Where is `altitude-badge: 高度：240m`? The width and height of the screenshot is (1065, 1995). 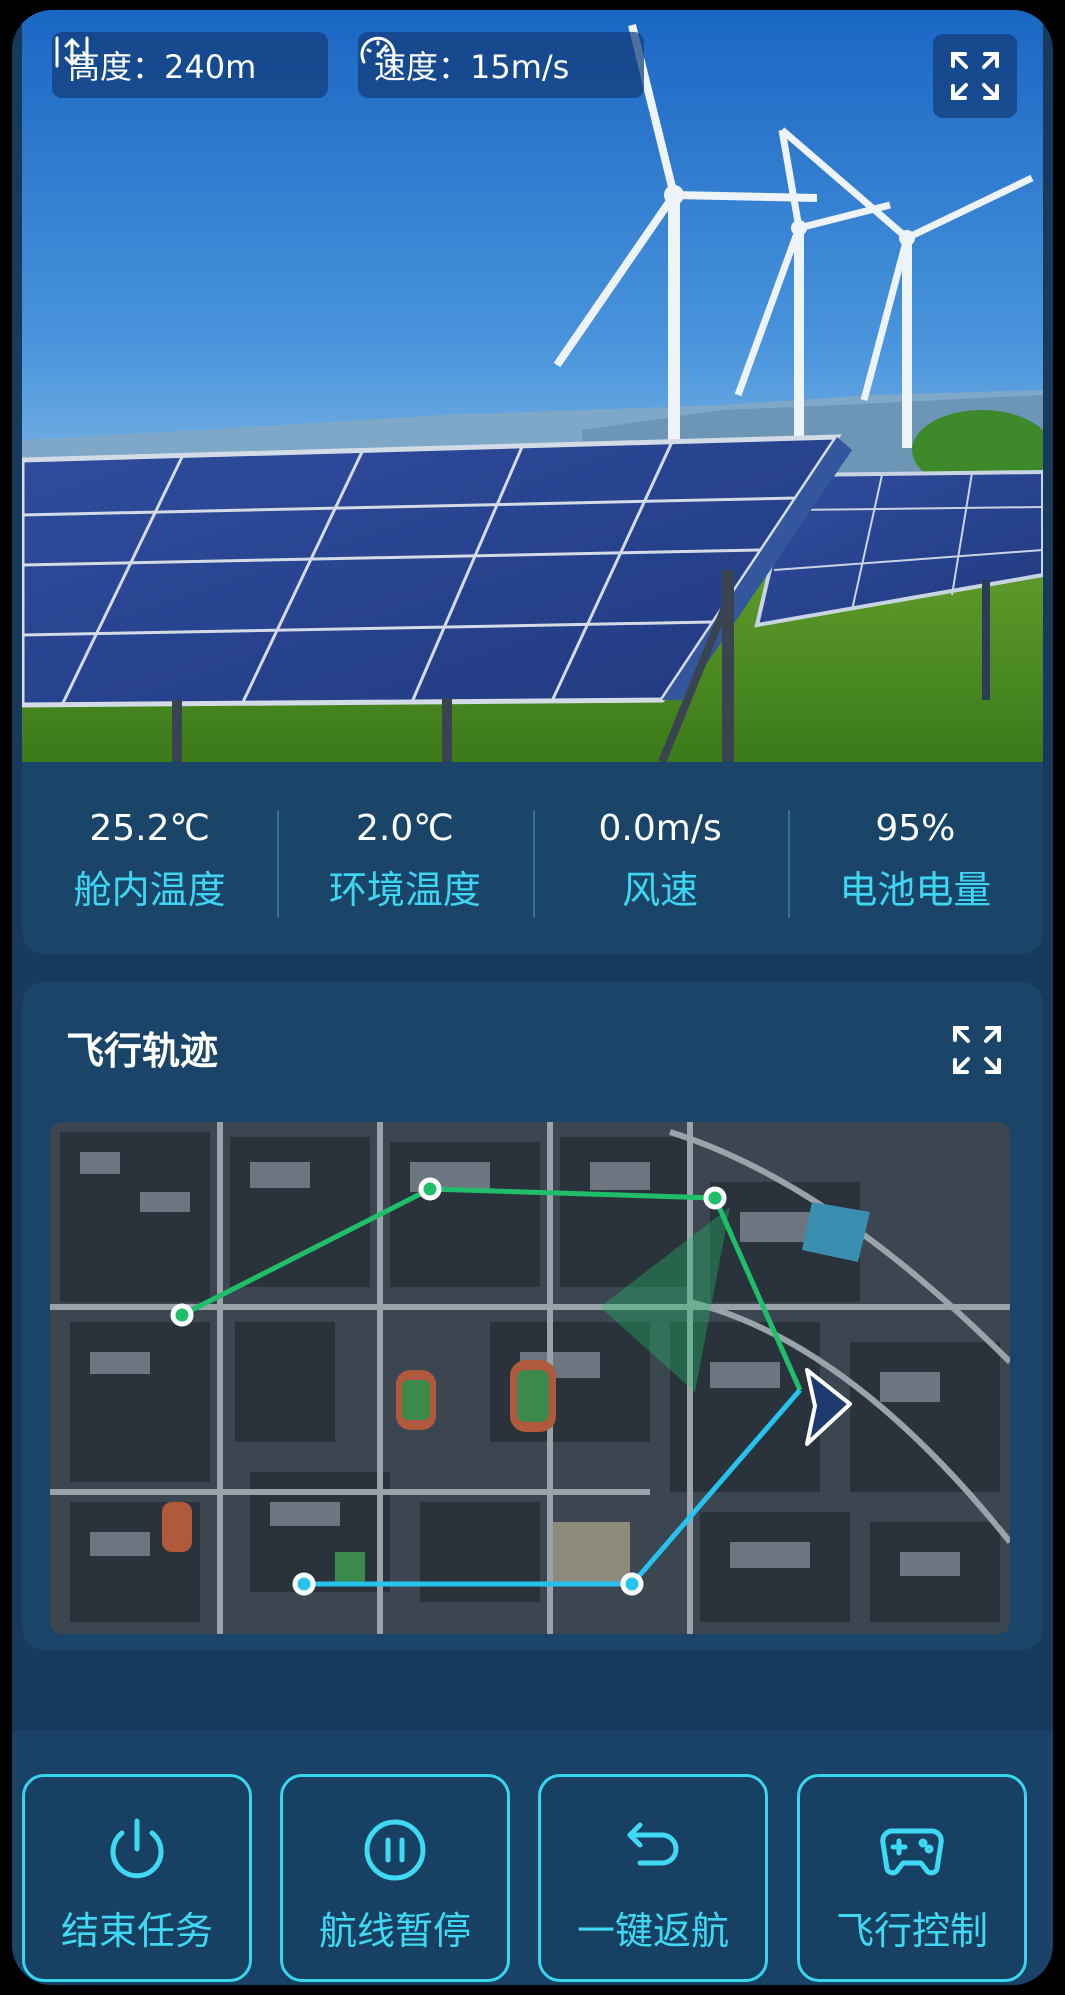 altitude-badge: 高度：240m is located at coordinates (190, 65).